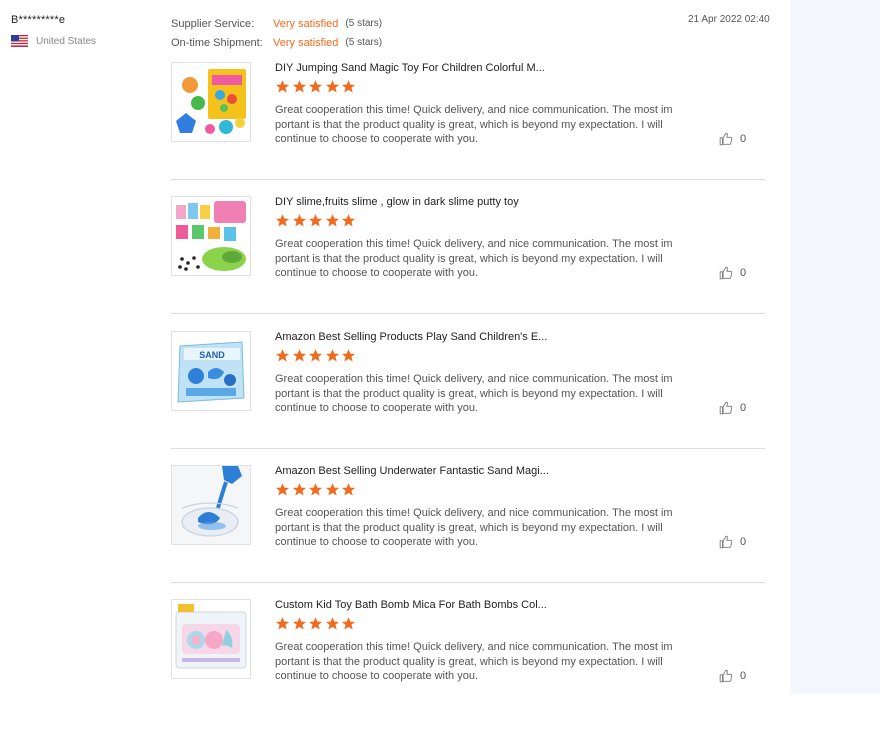 This screenshot has width=880, height=733. I want to click on reviewer-country: United States, so click(53, 41).